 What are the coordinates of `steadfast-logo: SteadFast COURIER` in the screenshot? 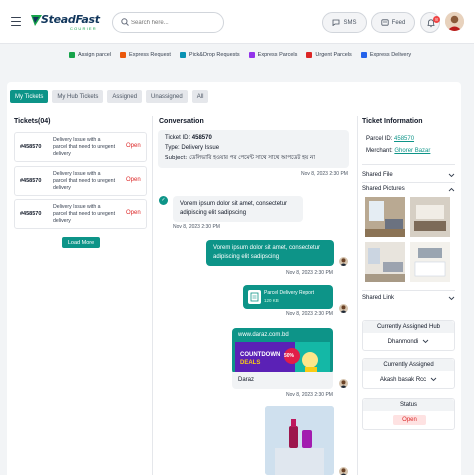 It's located at (65, 23).